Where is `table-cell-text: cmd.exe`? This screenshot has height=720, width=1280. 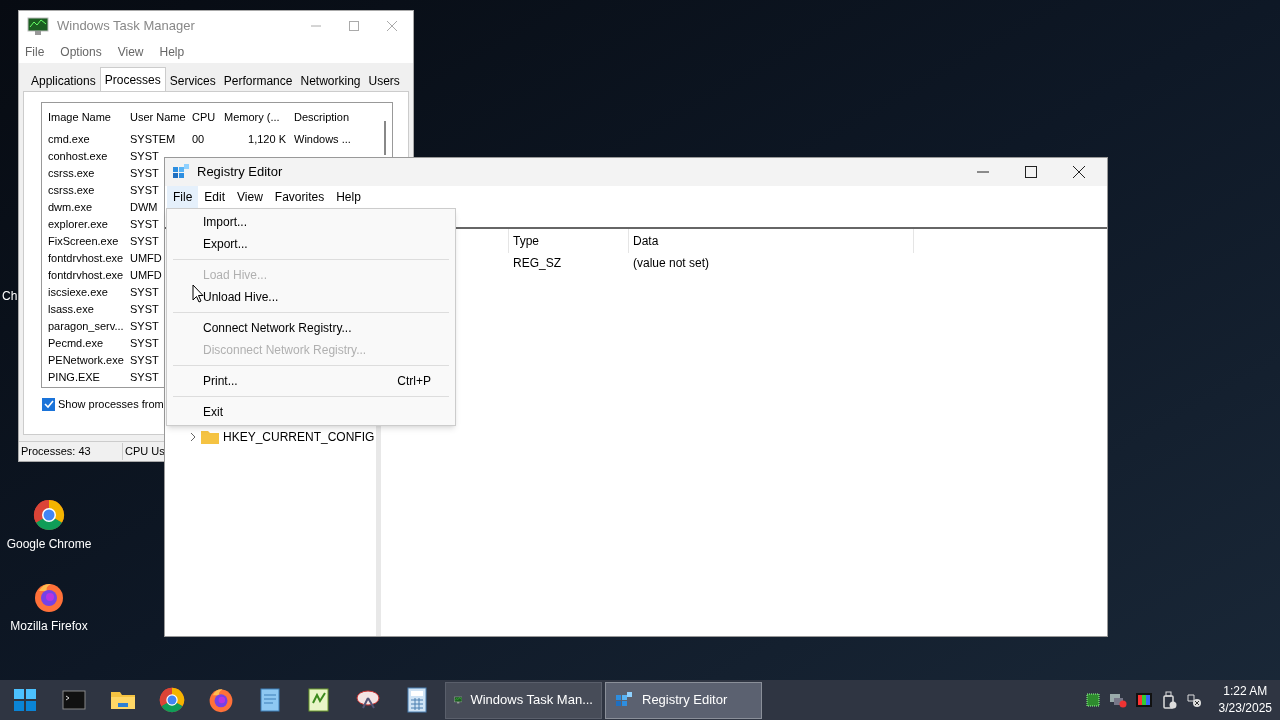 table-cell-text: cmd.exe is located at coordinates (69, 140).